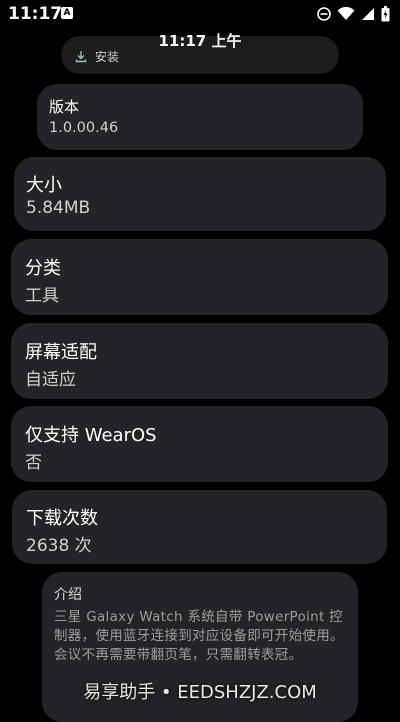 The image size is (400, 722). Describe the element at coordinates (199, 444) in the screenshot. I see `wearos-card: 仅支持 WearOS 否` at that location.